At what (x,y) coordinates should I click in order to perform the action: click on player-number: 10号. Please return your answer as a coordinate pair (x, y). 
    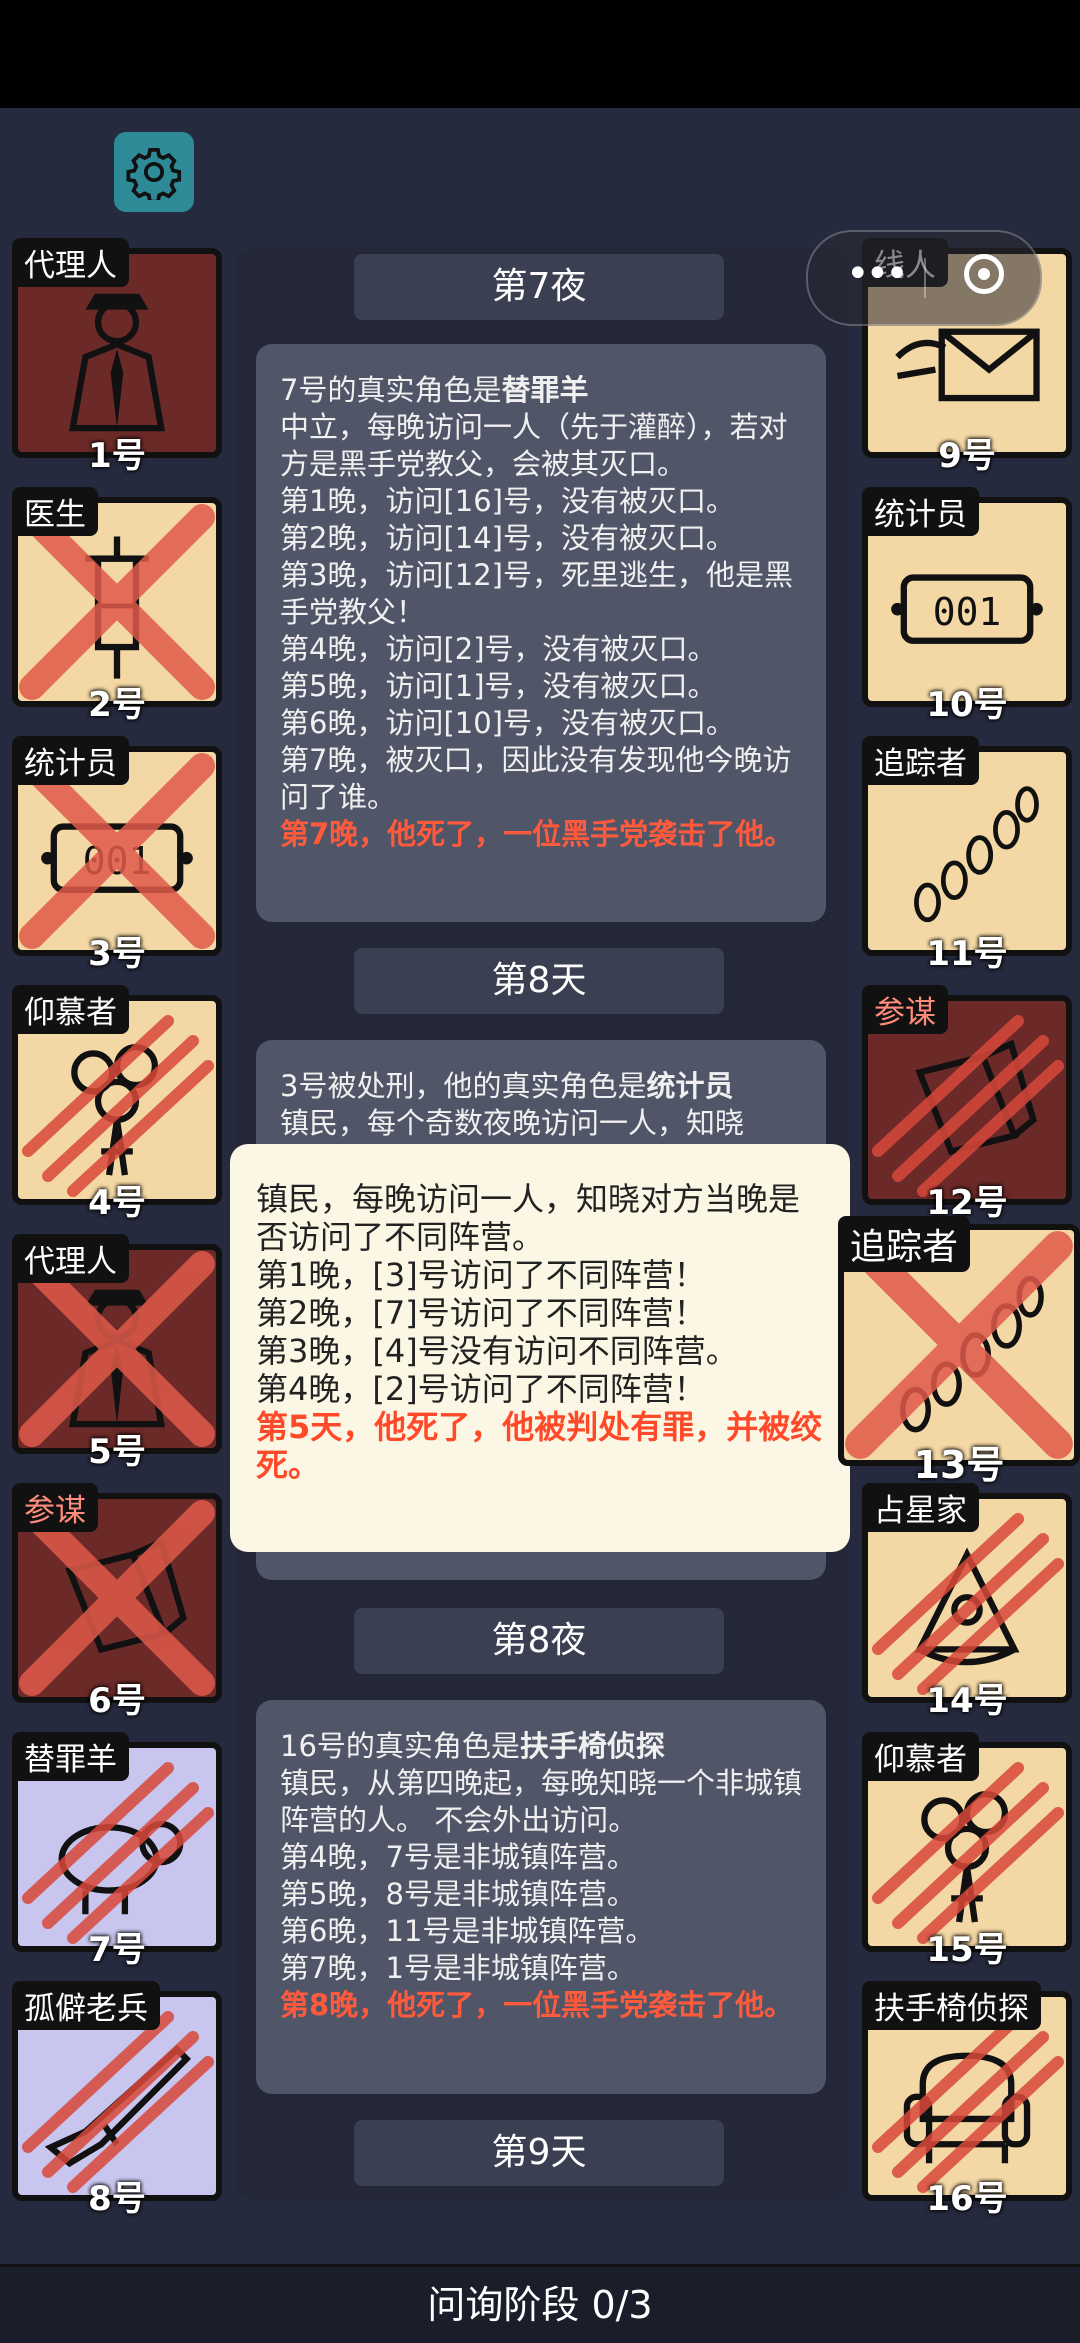
    Looking at the image, I should click on (967, 705).